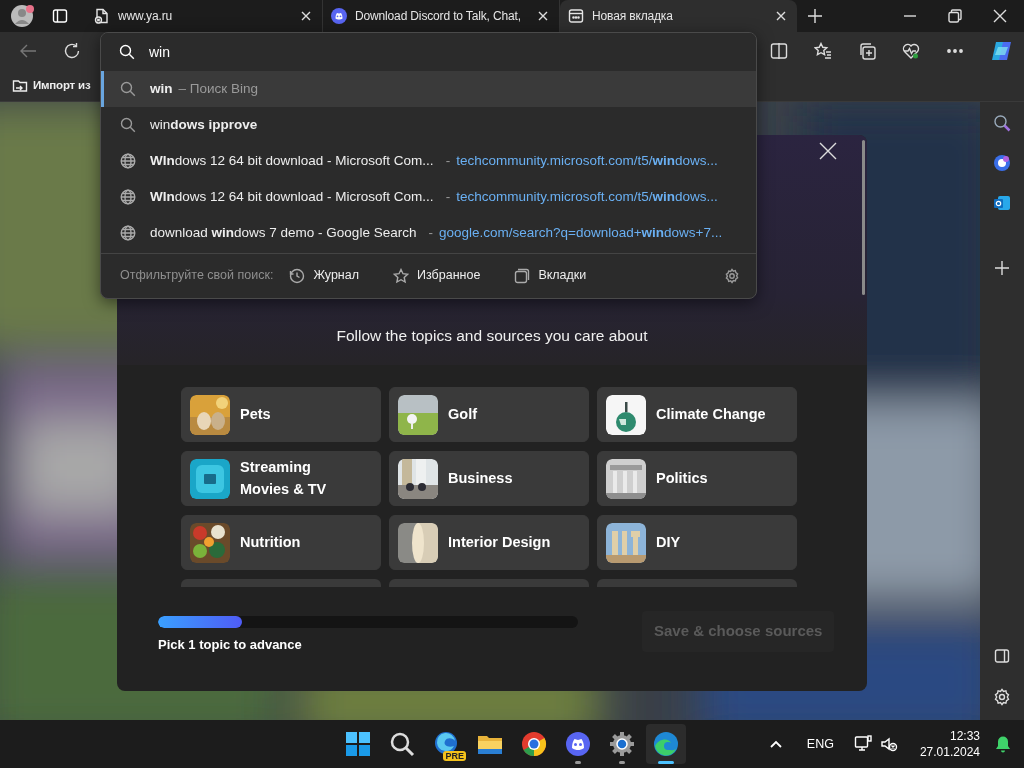  I want to click on assistant-icon, so click(1002, 163).